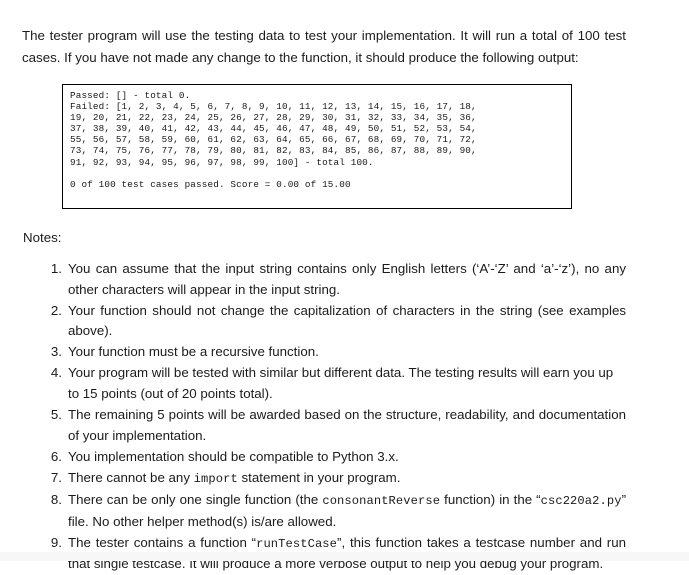 This screenshot has width=689, height=575. Describe the element at coordinates (297, 543) in the screenshot. I see `inline-code-runtestcase: runTestCase` at that location.